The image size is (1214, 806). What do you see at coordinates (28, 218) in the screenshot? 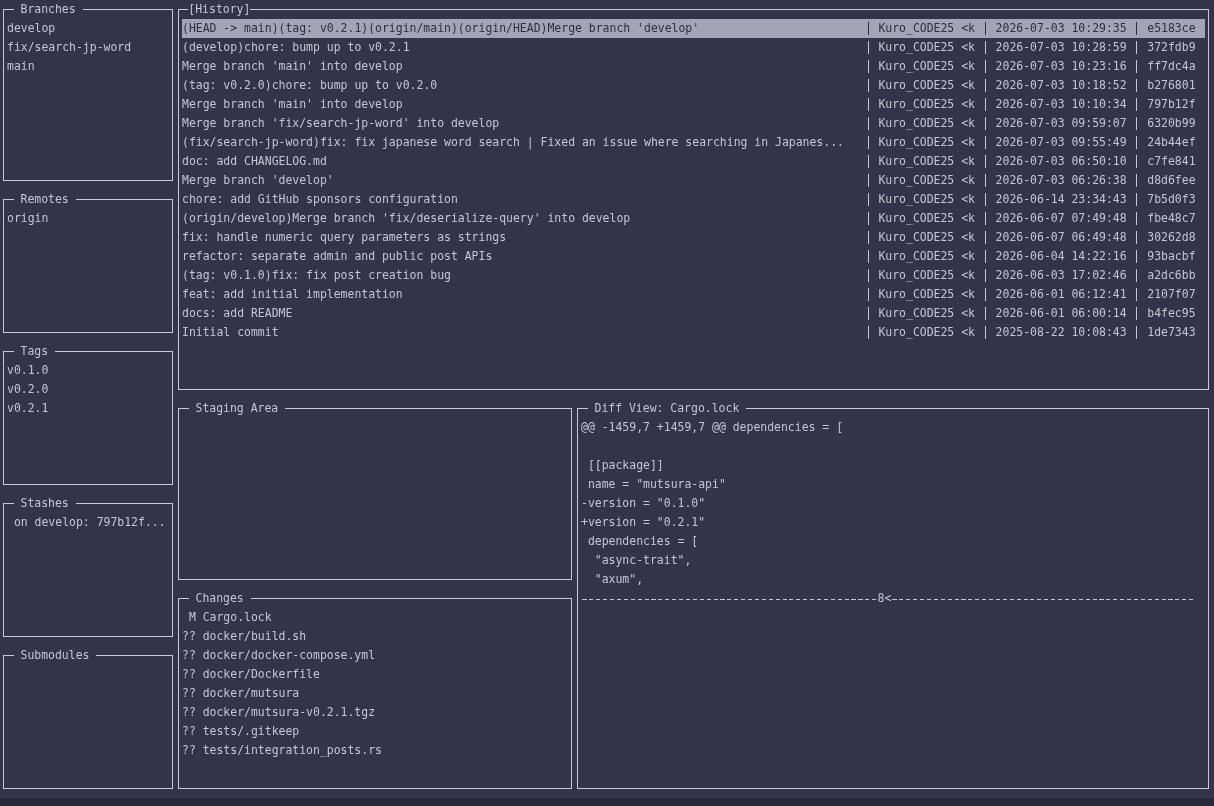
I see `remote-item: origin` at bounding box center [28, 218].